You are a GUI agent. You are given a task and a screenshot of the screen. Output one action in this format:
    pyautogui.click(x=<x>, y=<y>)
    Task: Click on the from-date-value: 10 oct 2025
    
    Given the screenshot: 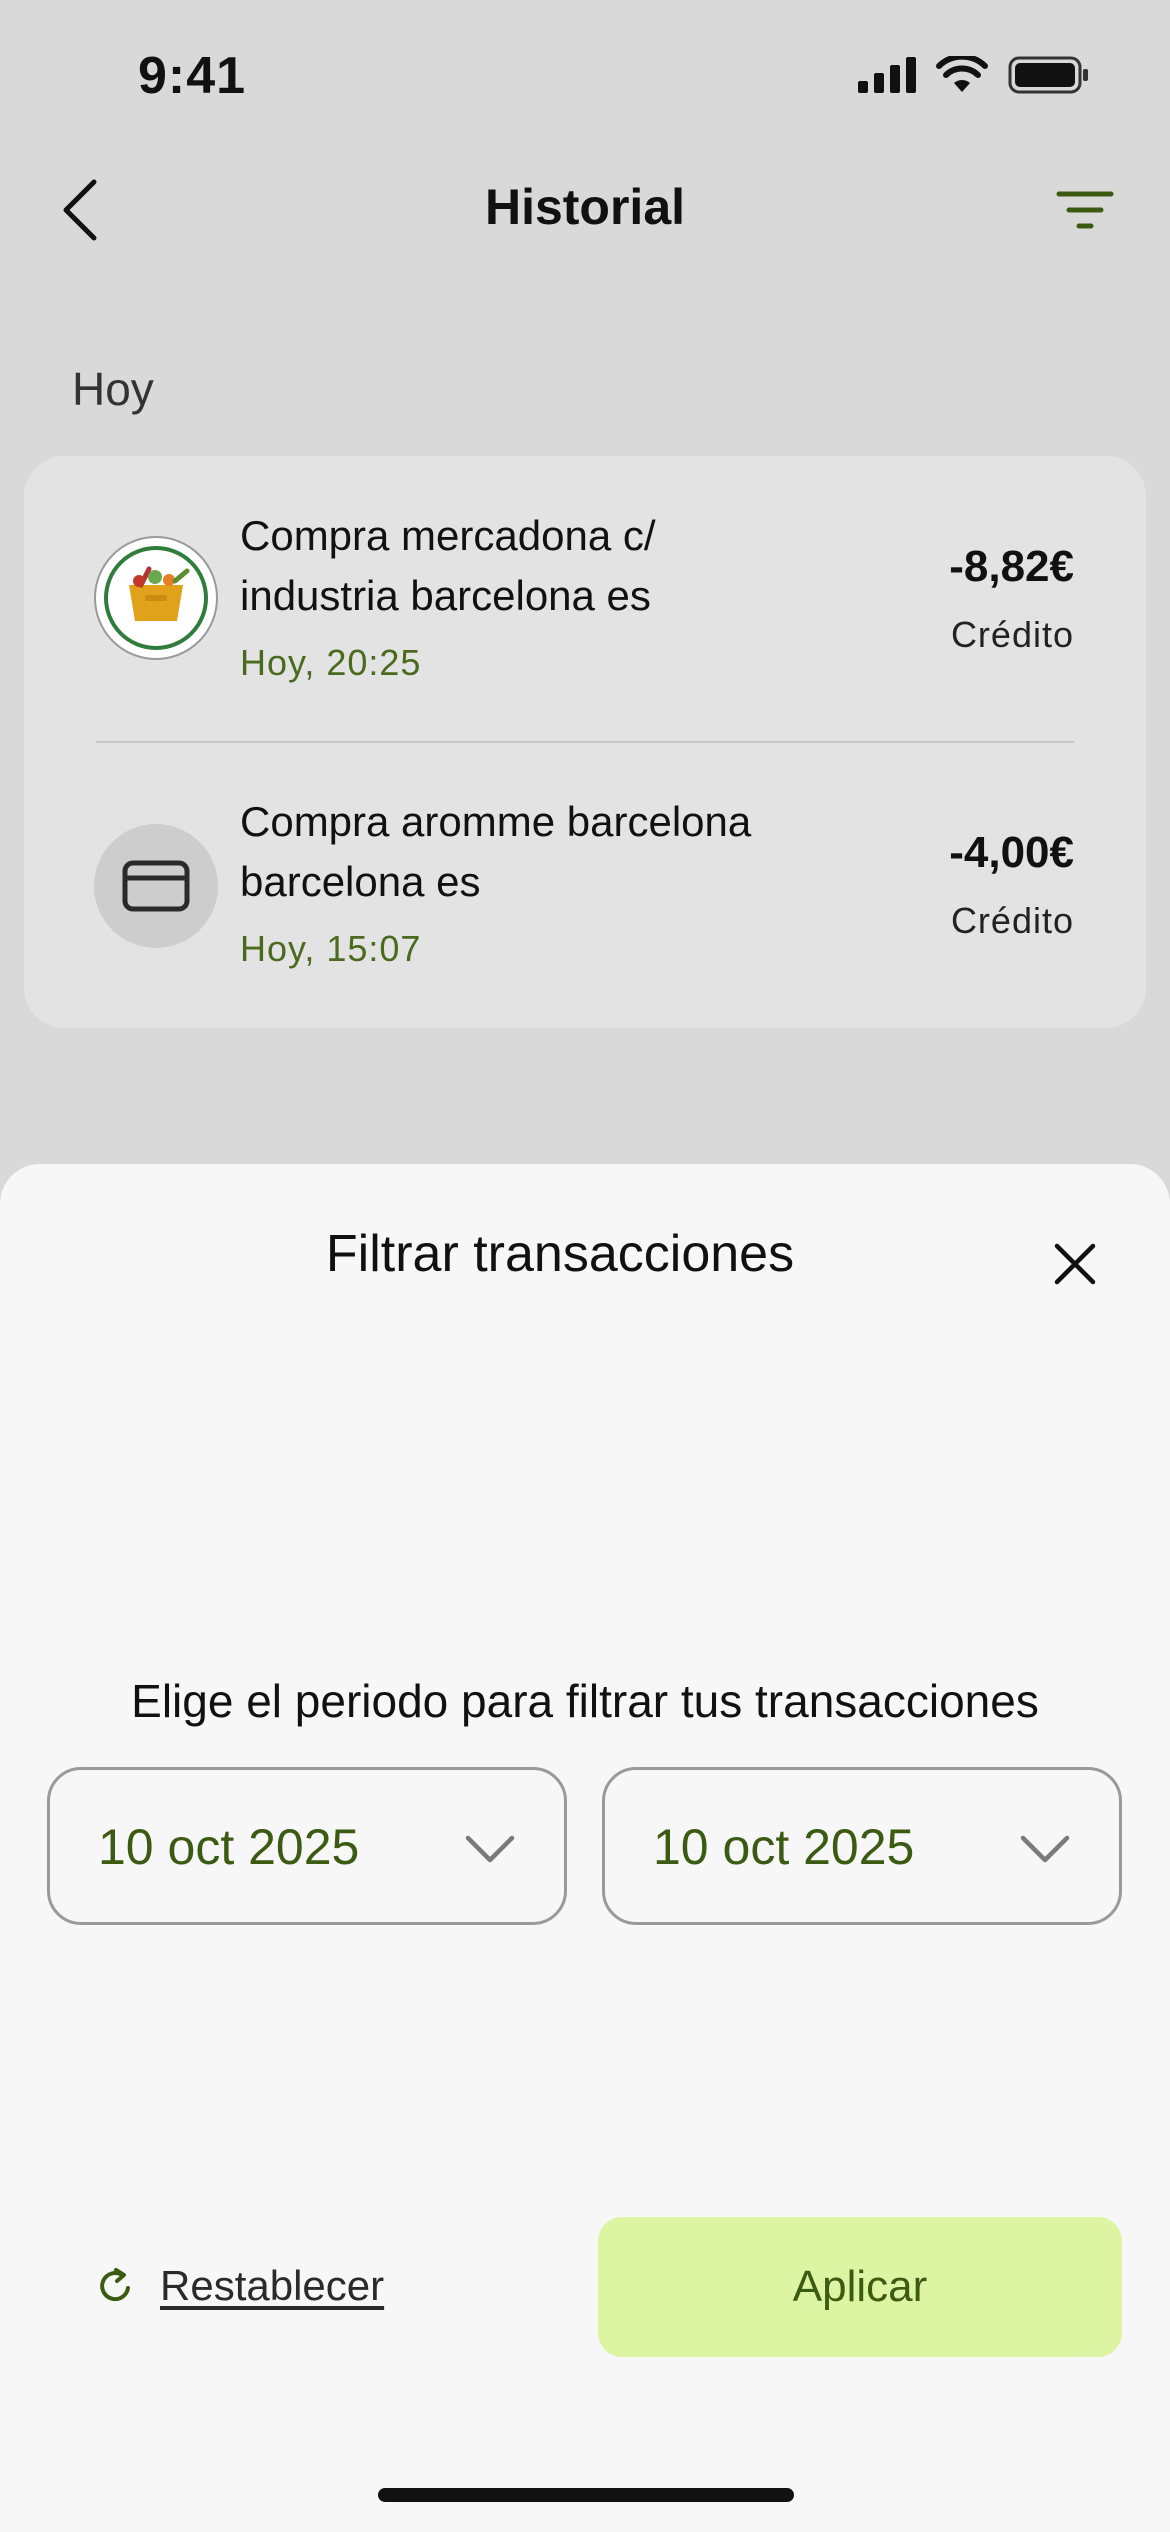 What is the action you would take?
    pyautogui.click(x=229, y=1847)
    